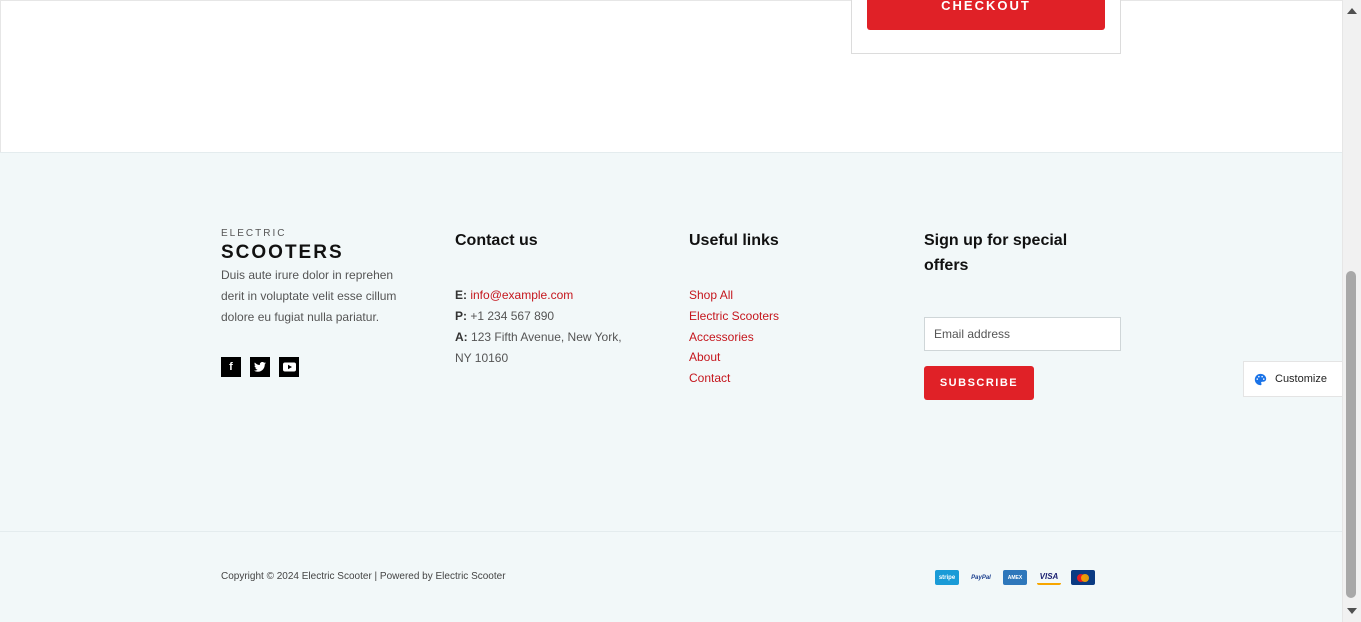 The image size is (1361, 622). What do you see at coordinates (947, 577) in the screenshot?
I see `stripe-icon: stripe` at bounding box center [947, 577].